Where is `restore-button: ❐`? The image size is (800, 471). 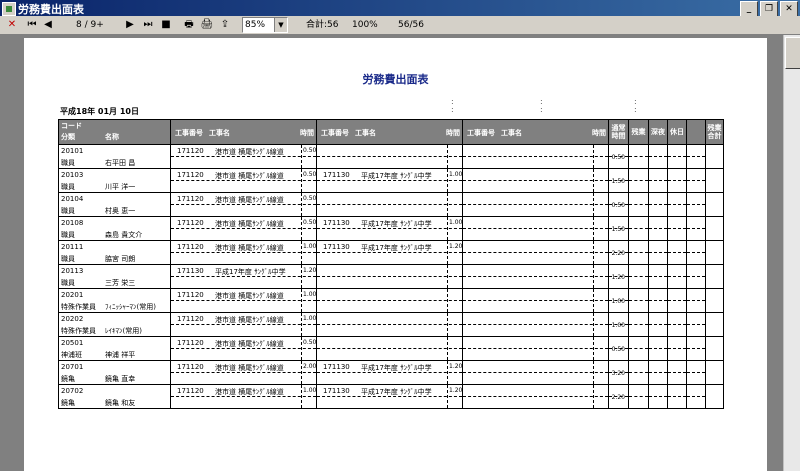 restore-button: ❐ is located at coordinates (769, 9).